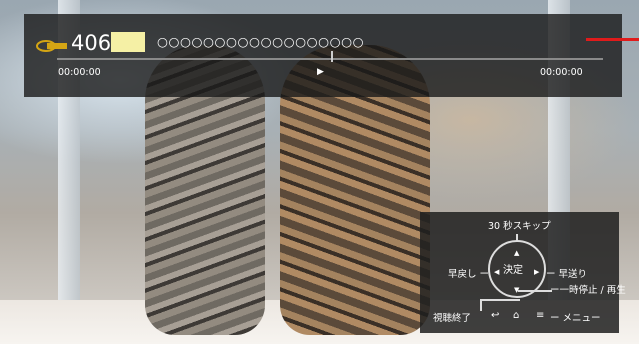  I want to click on channel-logo-placeholder, so click(128, 42).